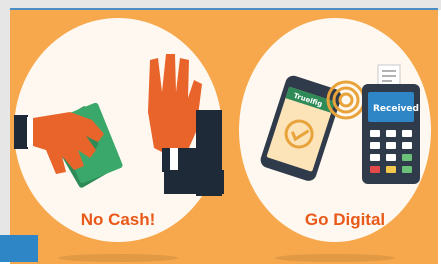  Describe the element at coordinates (209, 153) in the screenshot. I see `right-sleeve` at that location.